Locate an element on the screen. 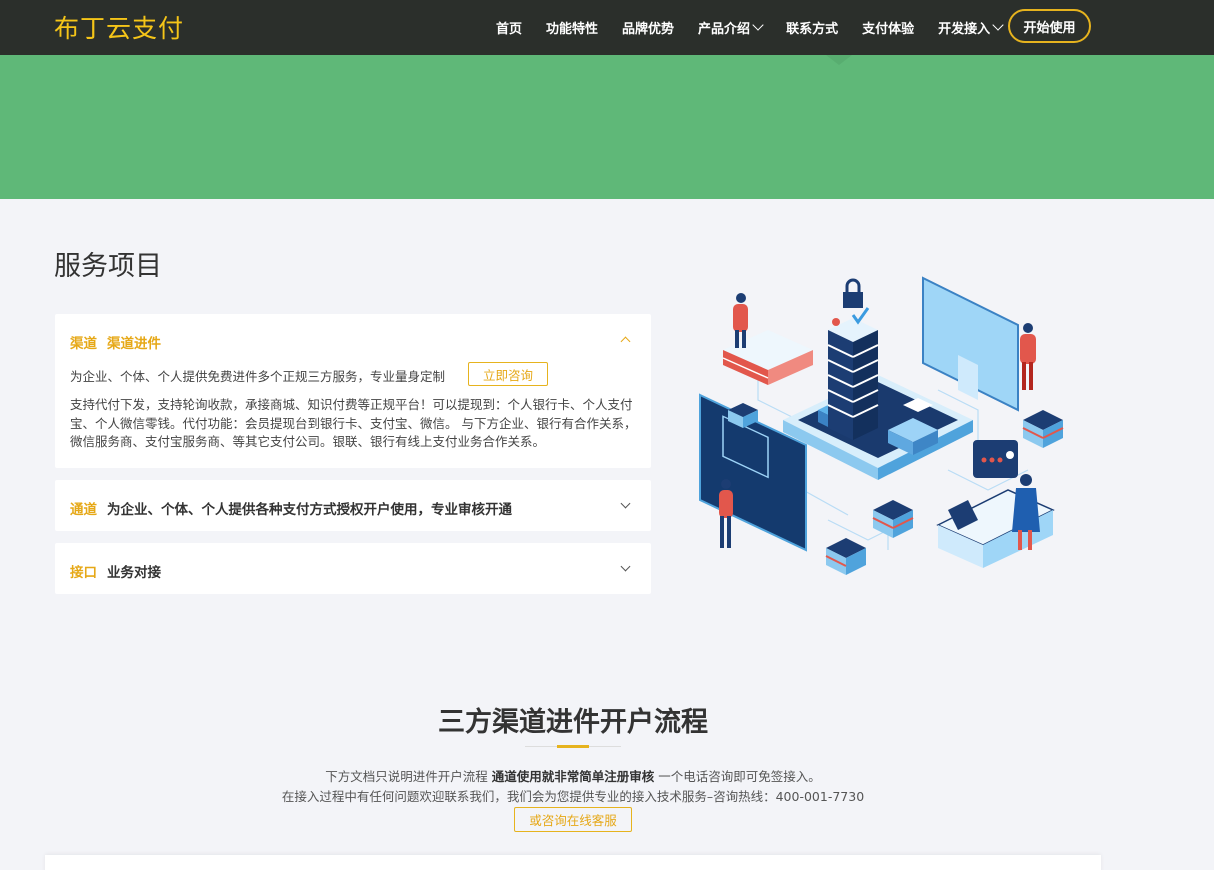 This screenshot has height=870, width=1214. nav-products: 产品介绍 is located at coordinates (731, 27).